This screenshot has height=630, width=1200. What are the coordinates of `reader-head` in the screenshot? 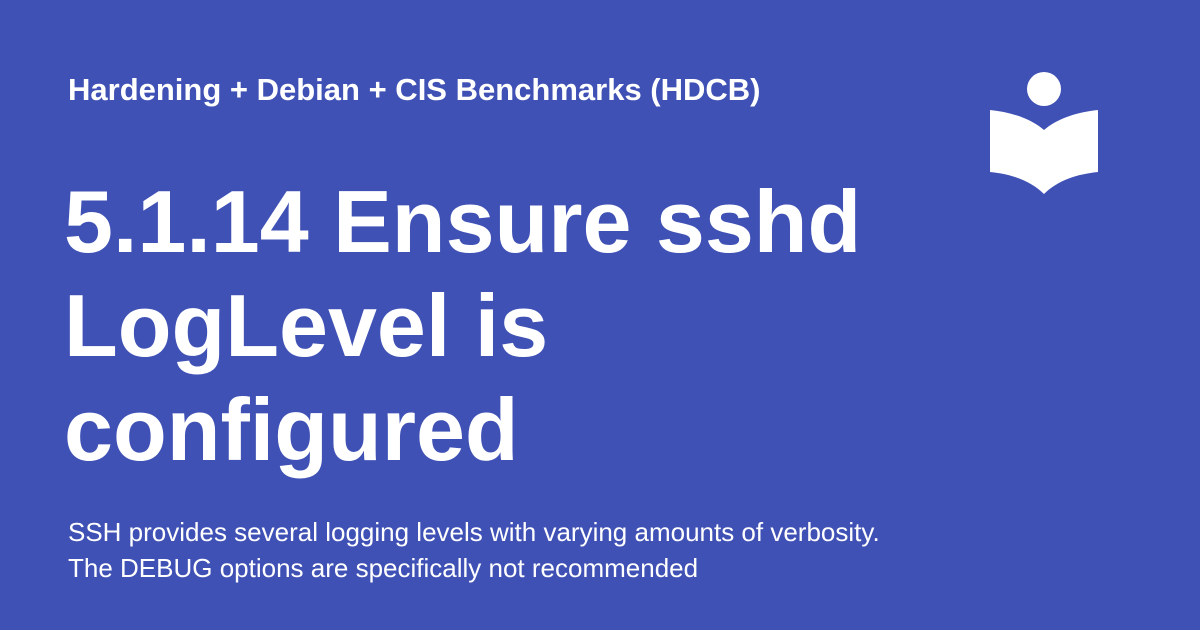 It's located at (1044, 89).